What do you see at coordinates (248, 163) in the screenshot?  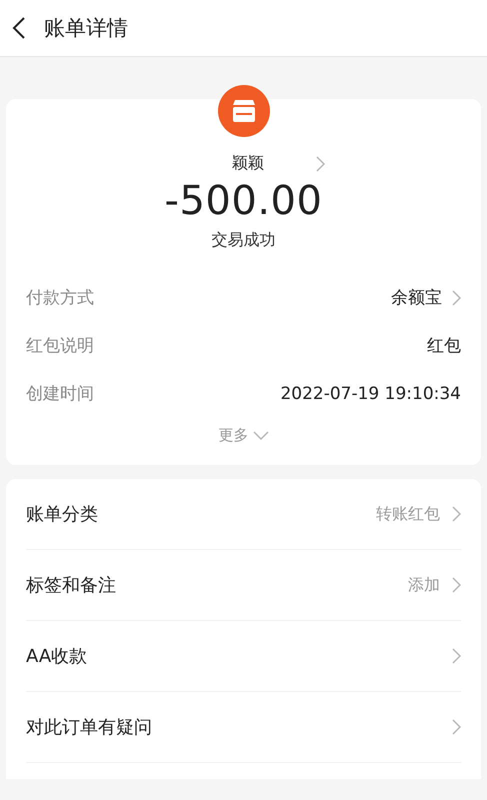 I see `payee-name: 颖颖` at bounding box center [248, 163].